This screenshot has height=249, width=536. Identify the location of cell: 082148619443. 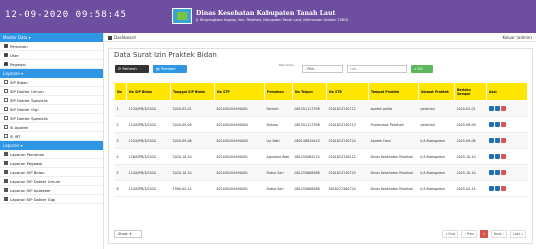
(309, 140).